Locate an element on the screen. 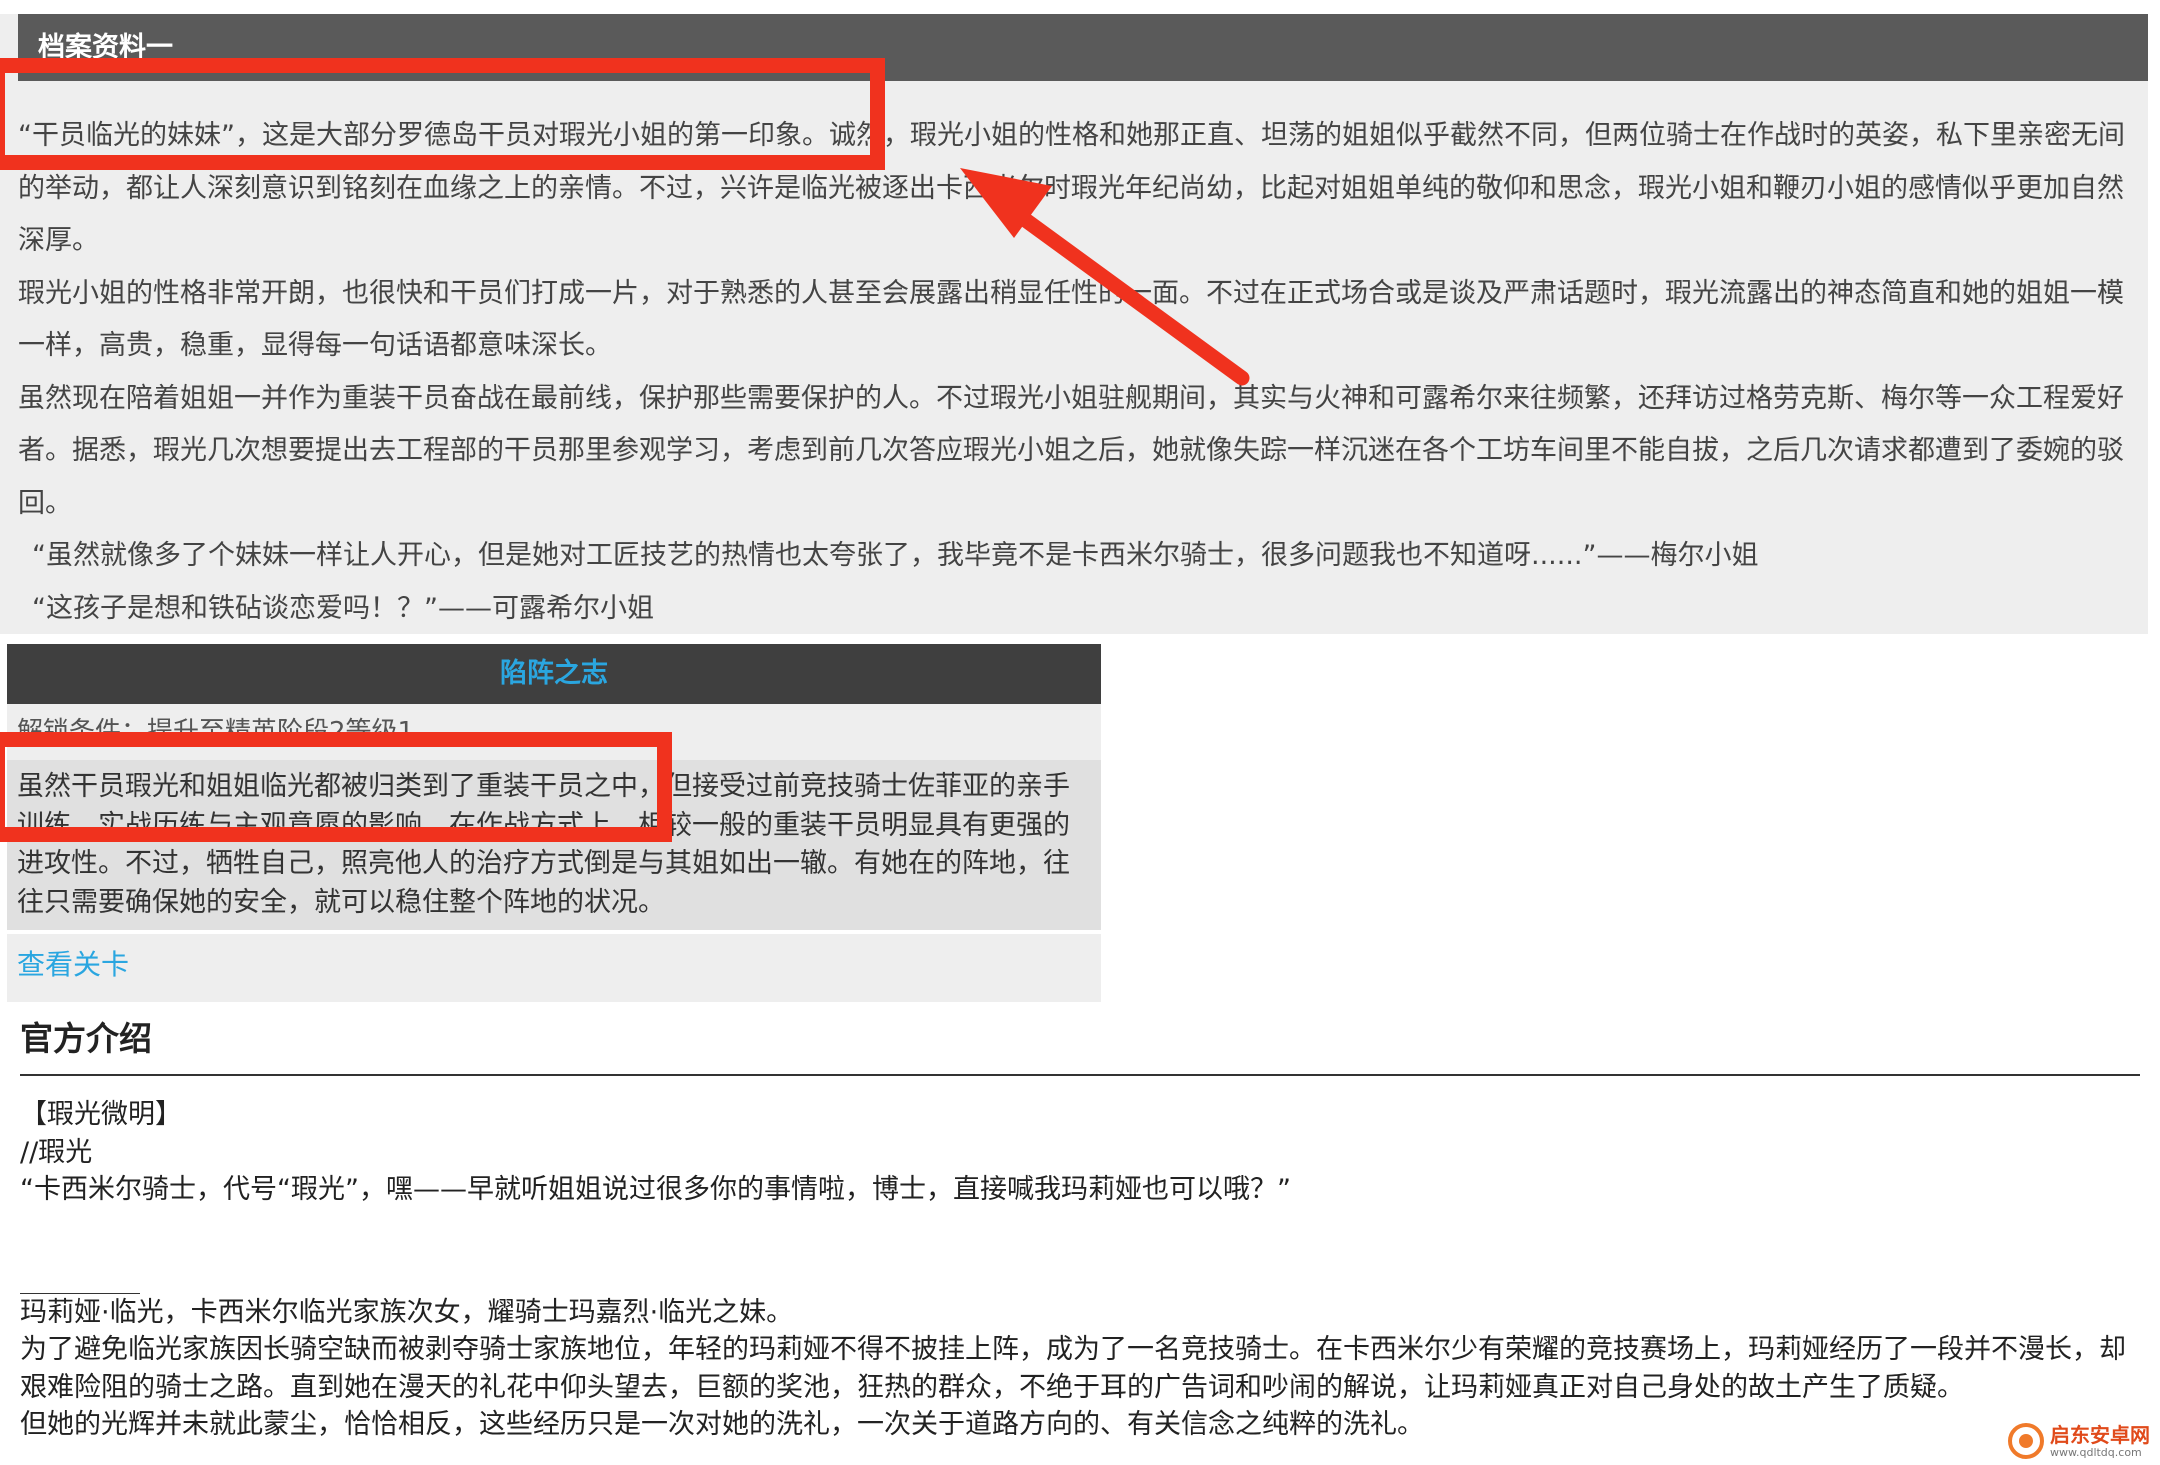 The height and width of the screenshot is (1465, 2160). site-watermark: 启东安卓网 www.qdltdq.com is located at coordinates (2079, 1441).